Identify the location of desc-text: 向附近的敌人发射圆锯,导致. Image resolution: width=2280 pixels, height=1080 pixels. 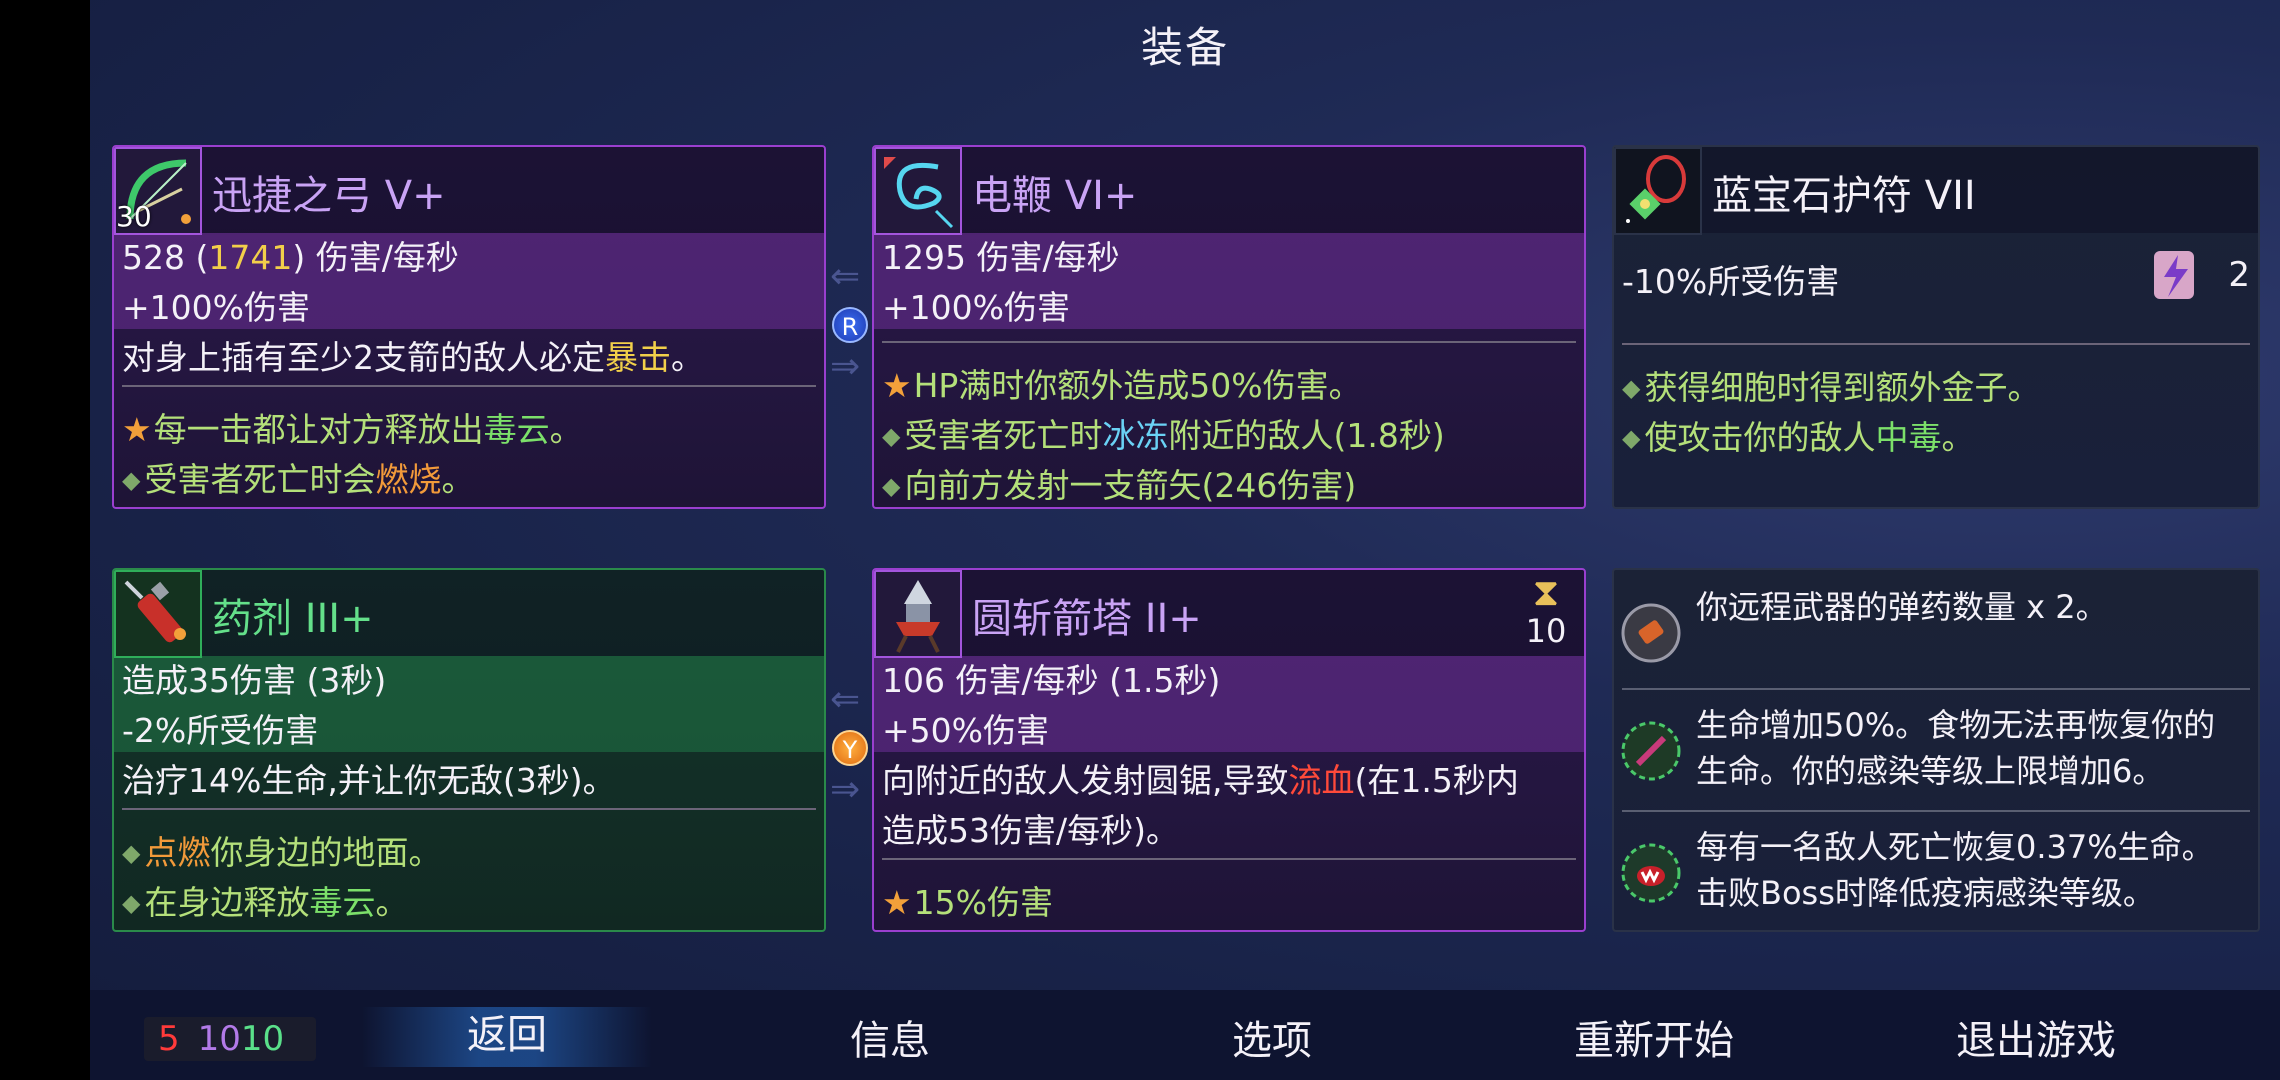
(1085, 780).